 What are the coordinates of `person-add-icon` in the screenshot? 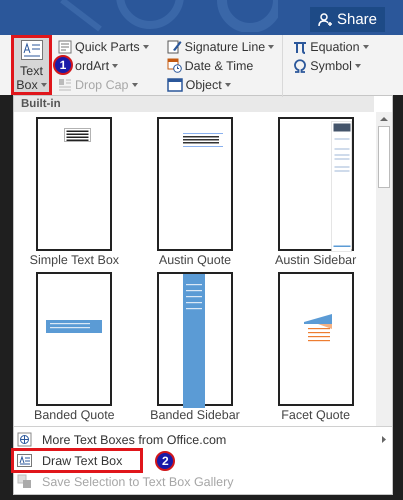 It's located at (325, 19).